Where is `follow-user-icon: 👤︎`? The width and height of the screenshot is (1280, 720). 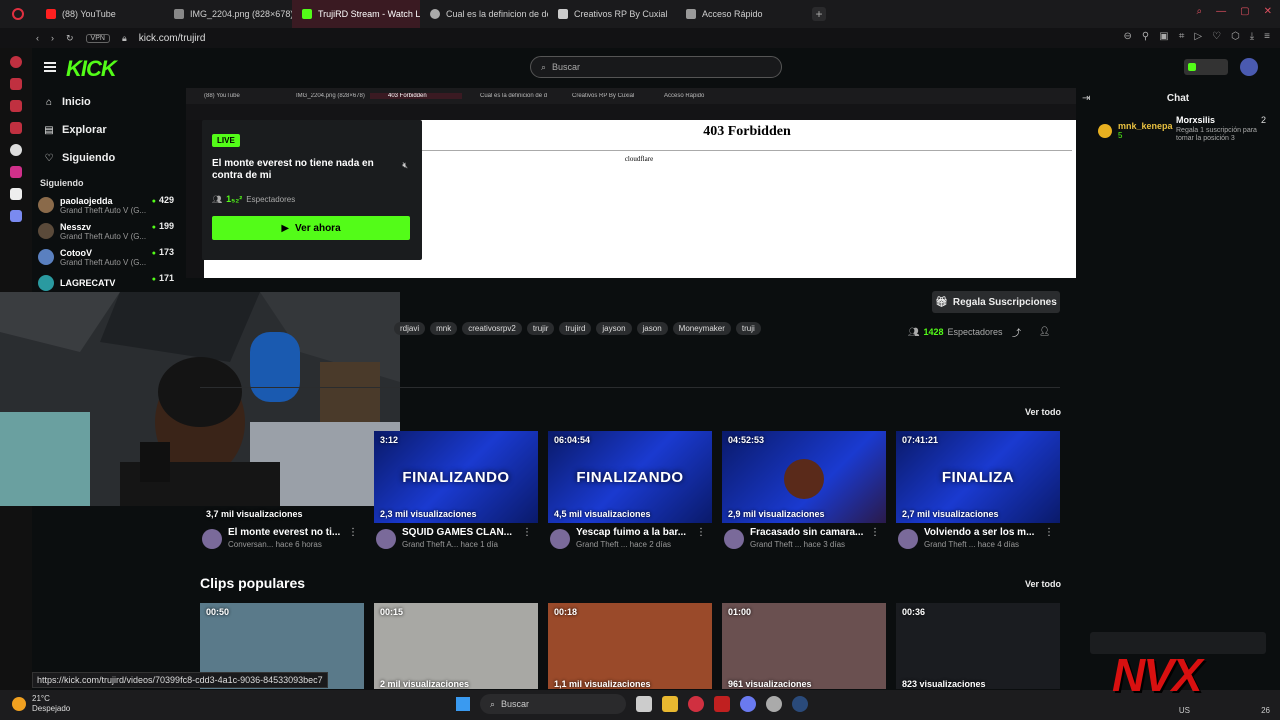
follow-user-icon: 👤︎ is located at coordinates (1044, 332).